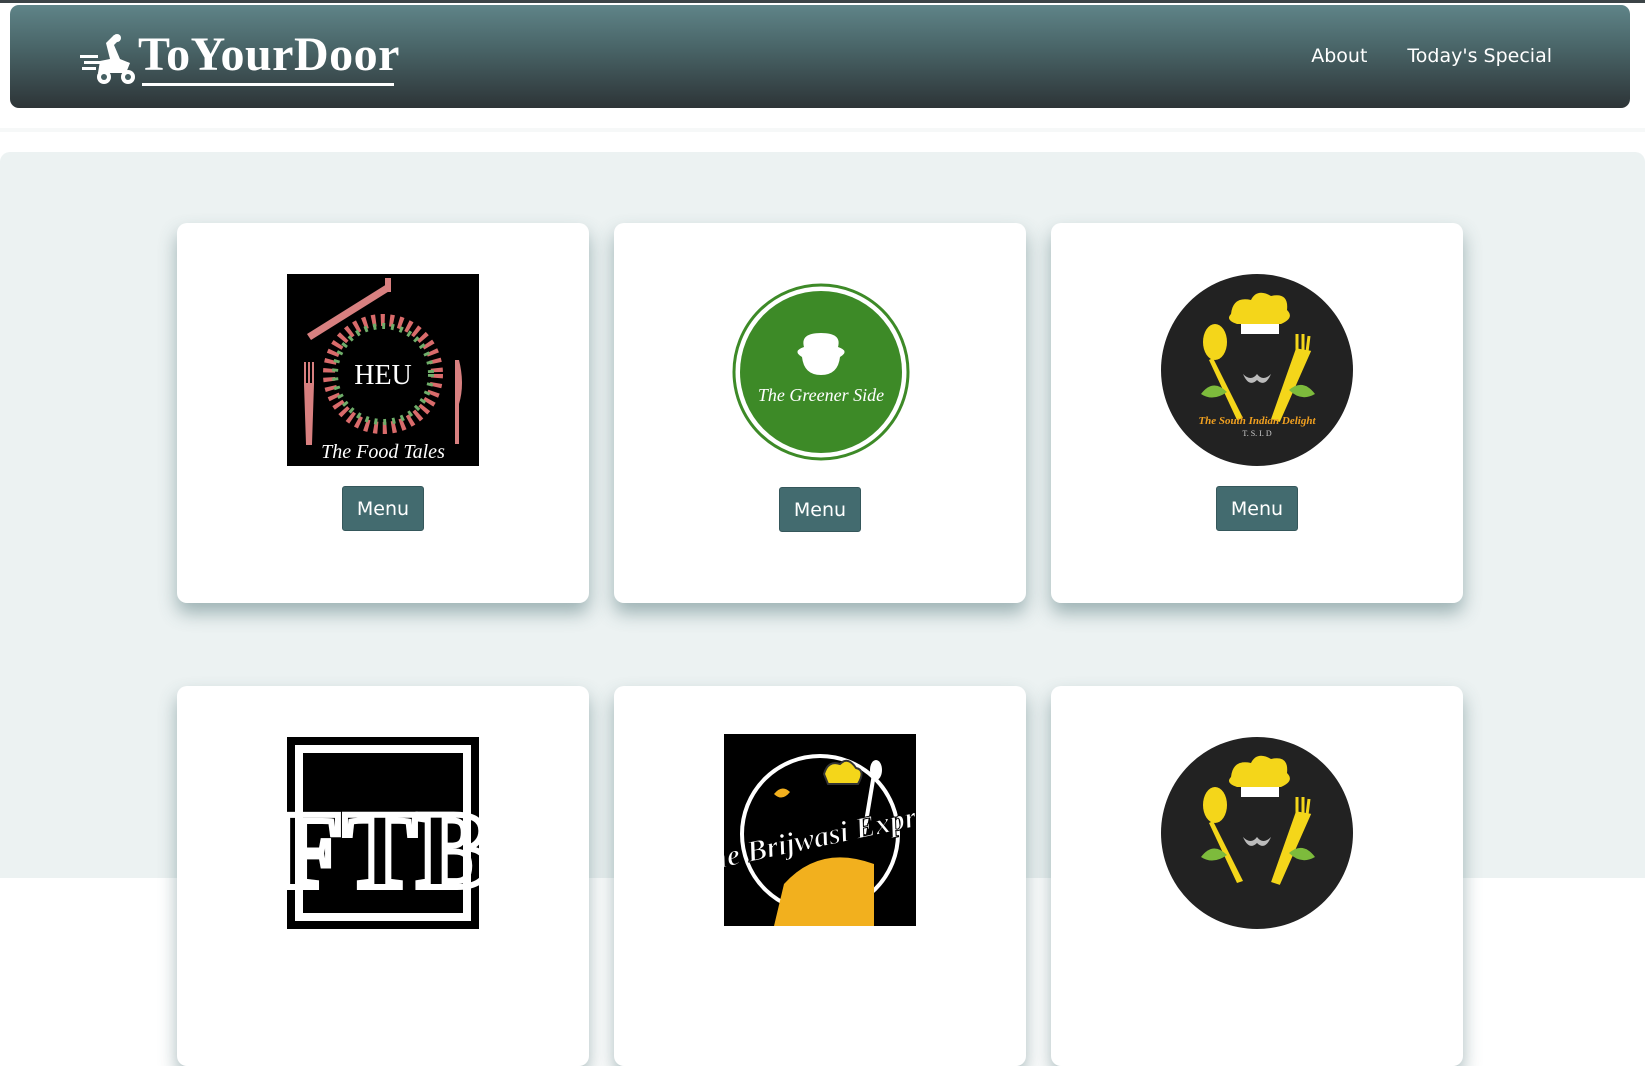  I want to click on divider, so click(822, 130).